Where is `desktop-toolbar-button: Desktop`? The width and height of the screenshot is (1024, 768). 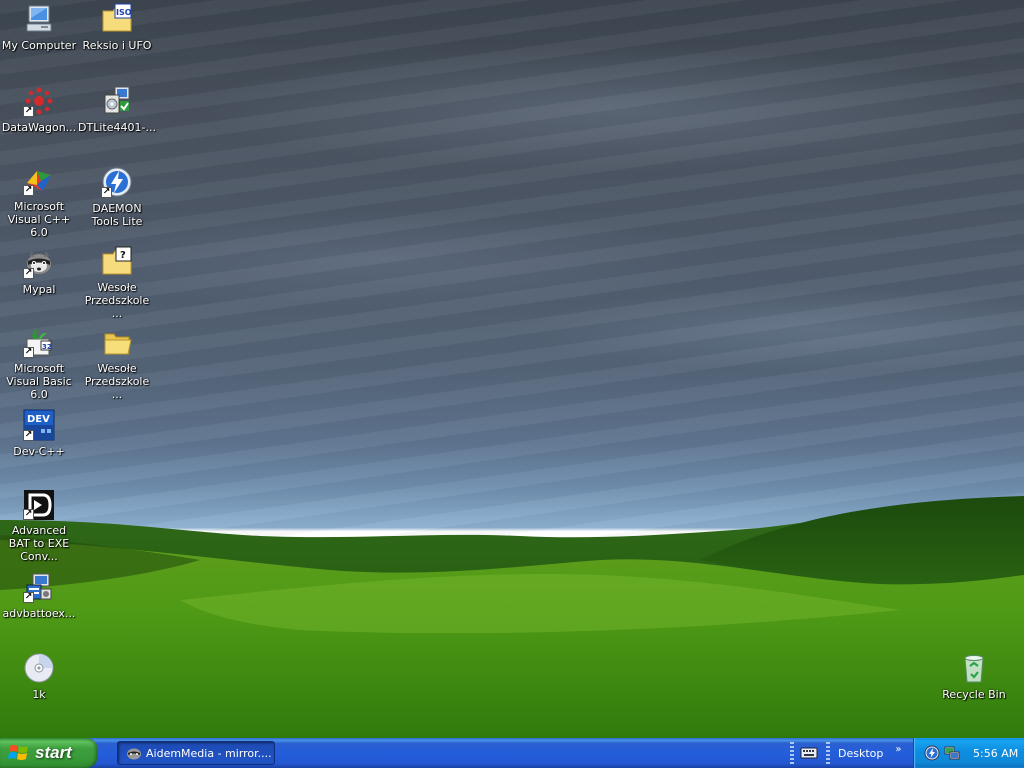 desktop-toolbar-button: Desktop is located at coordinates (860, 753).